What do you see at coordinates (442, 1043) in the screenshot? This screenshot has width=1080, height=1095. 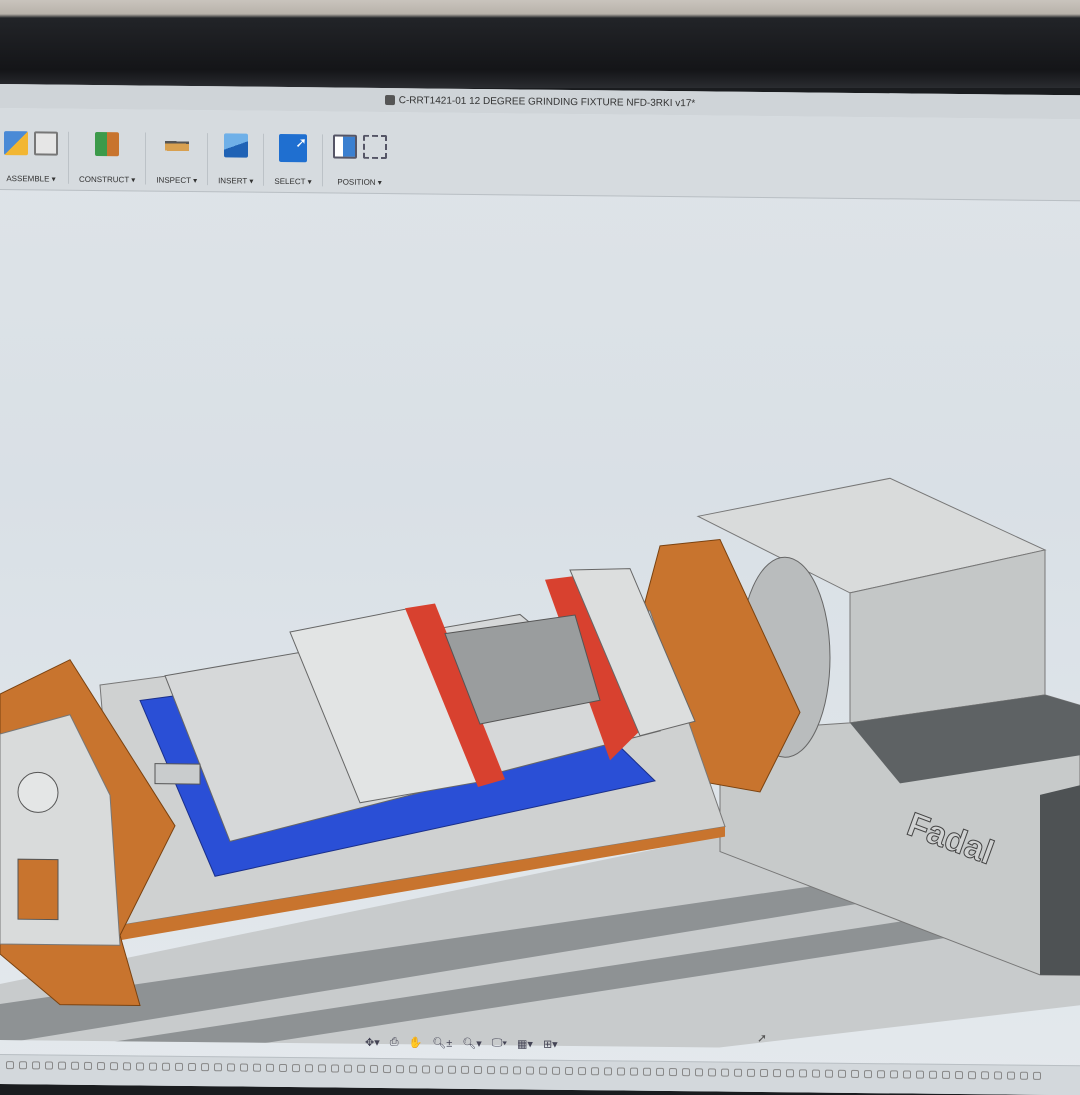 I see `zoom-button: 🔍︎±` at bounding box center [442, 1043].